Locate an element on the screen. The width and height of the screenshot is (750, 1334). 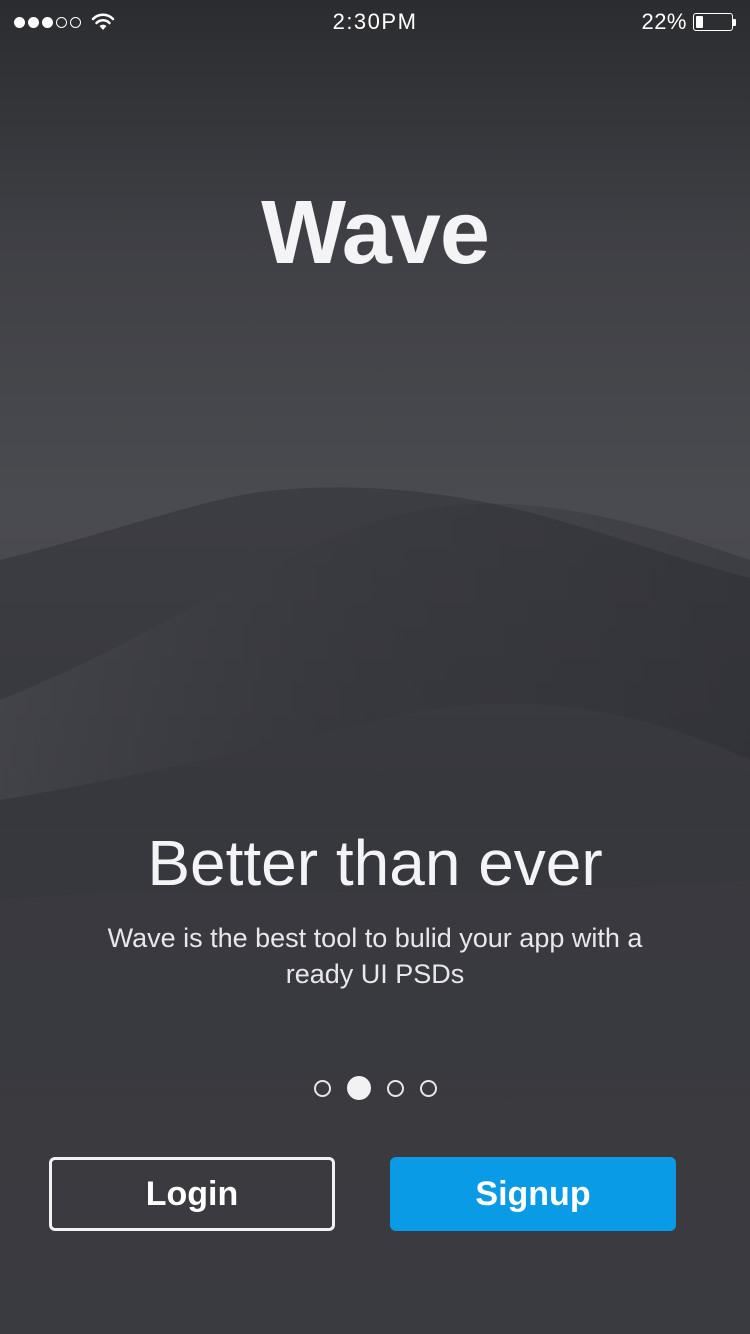
status-bar: 2:30PM 22% is located at coordinates (375, 22).